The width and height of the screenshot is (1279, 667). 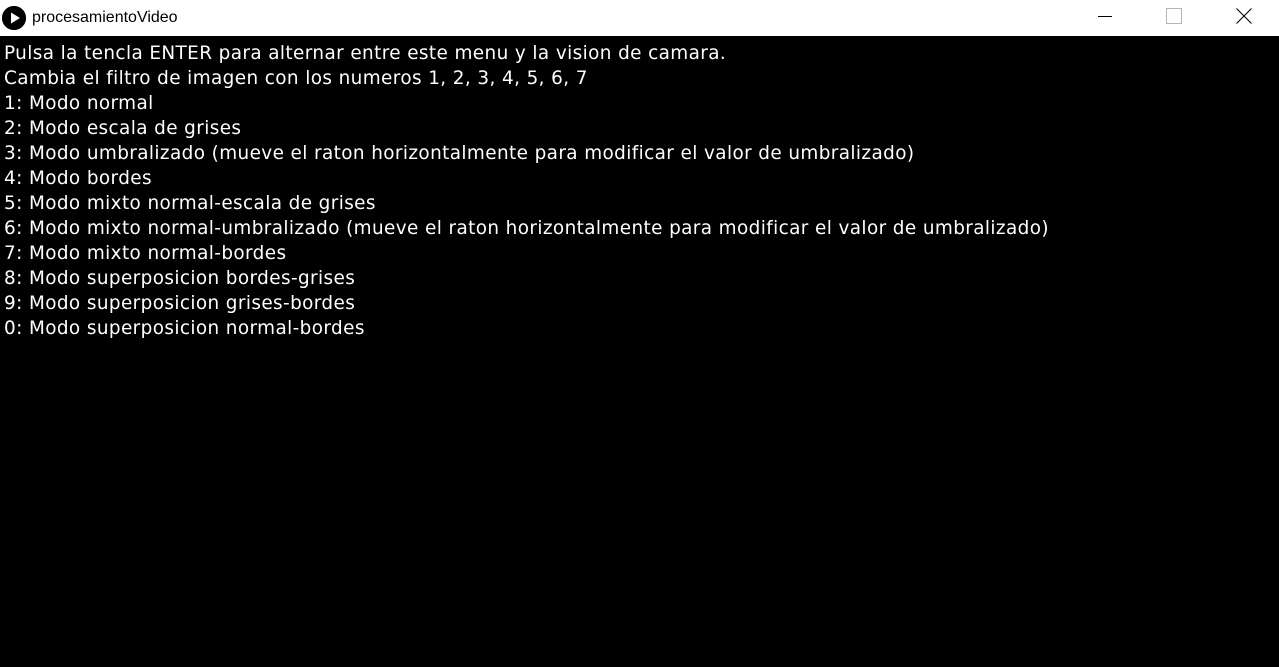 What do you see at coordinates (190, 203) in the screenshot?
I see `menu-option-5: 5: Modo mixto normal-escala de grises` at bounding box center [190, 203].